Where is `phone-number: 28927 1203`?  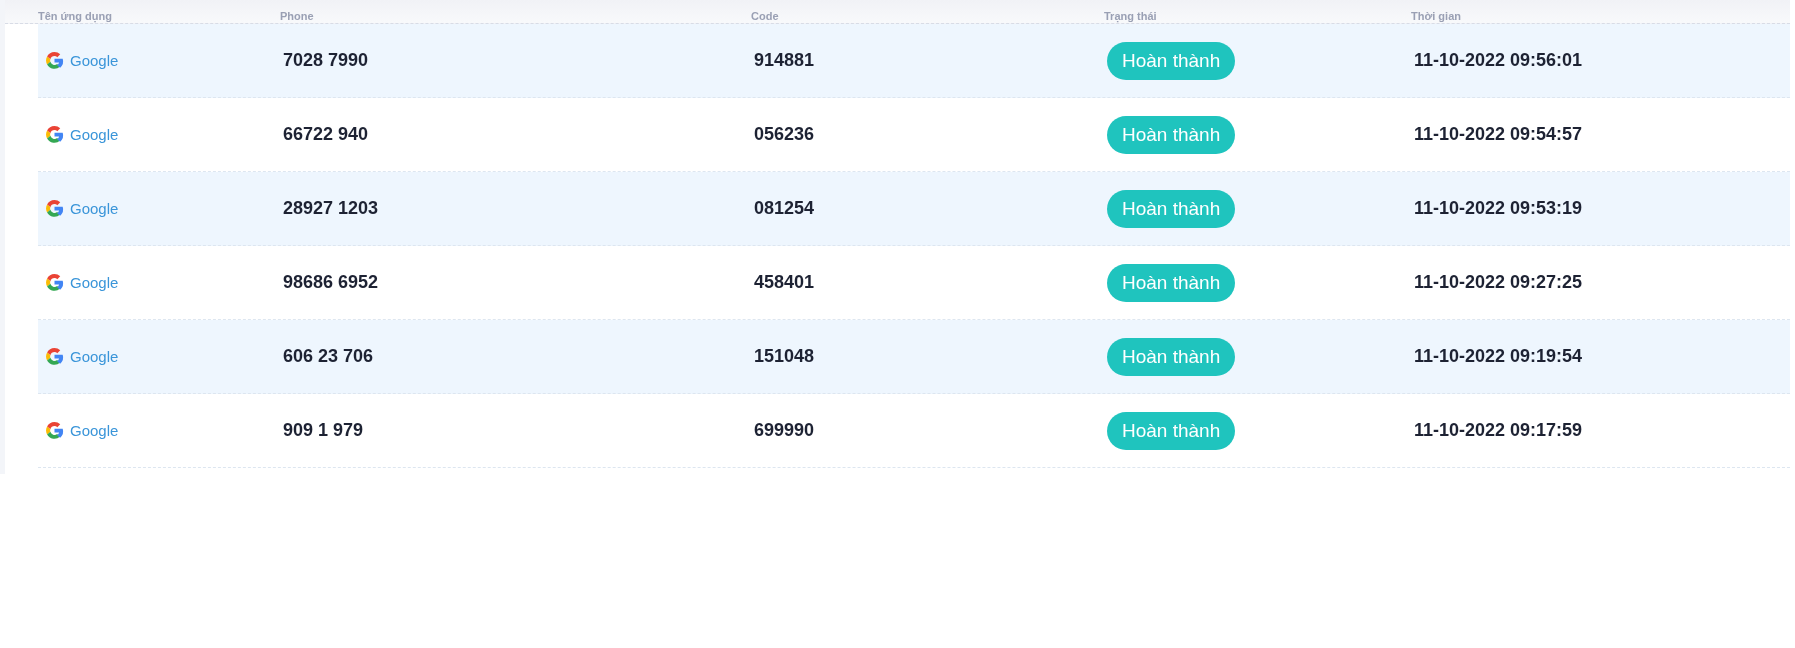 phone-number: 28927 1203 is located at coordinates (331, 208).